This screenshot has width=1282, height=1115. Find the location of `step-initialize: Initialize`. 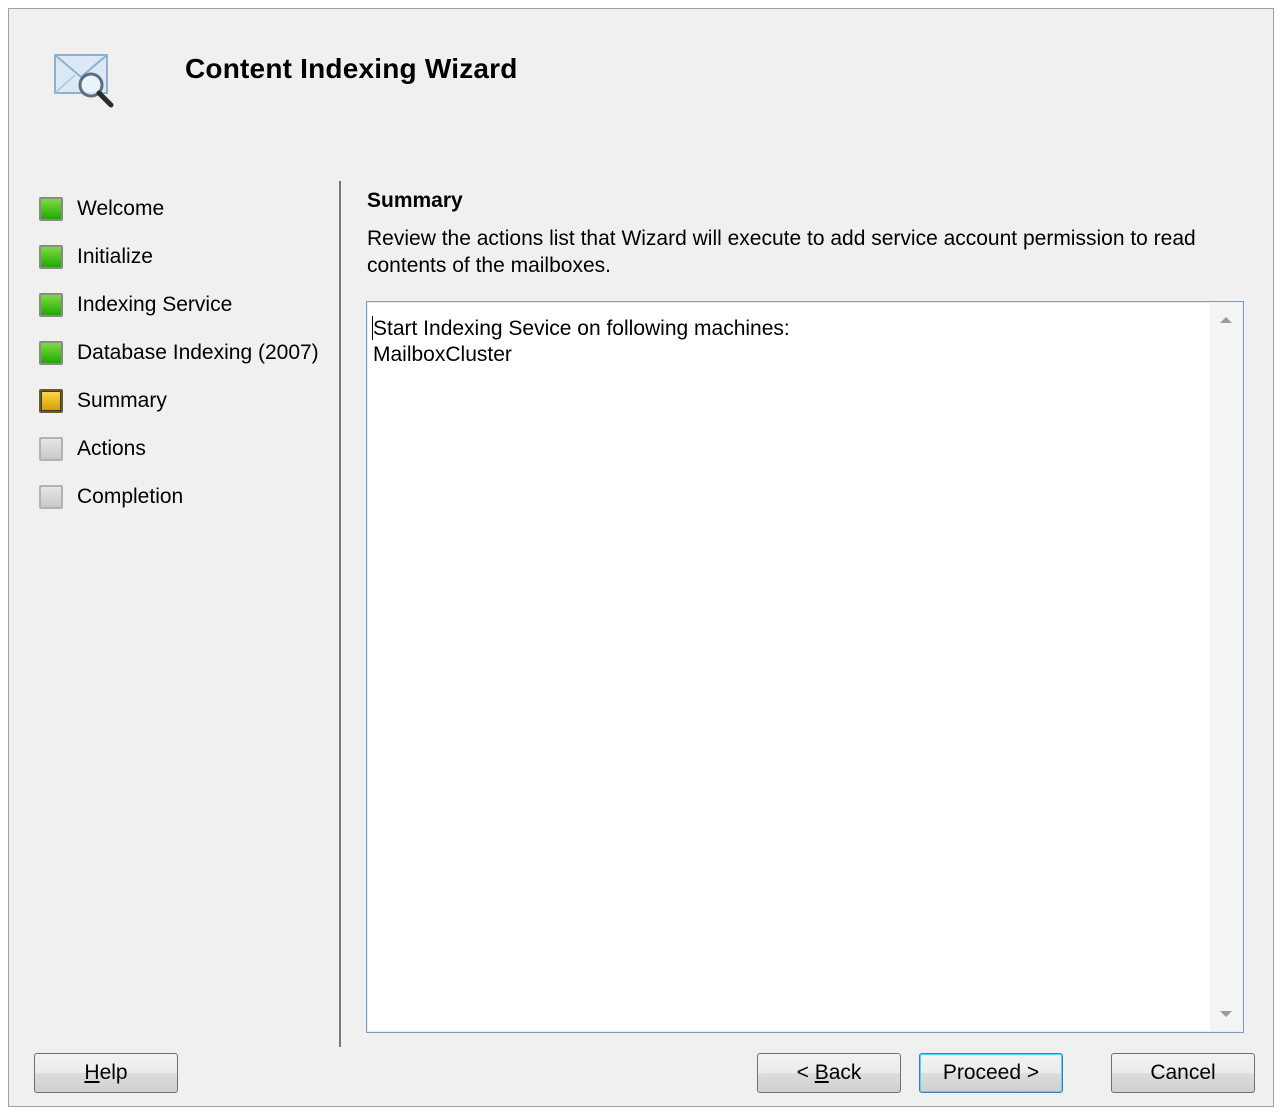

step-initialize: Initialize is located at coordinates (189, 257).